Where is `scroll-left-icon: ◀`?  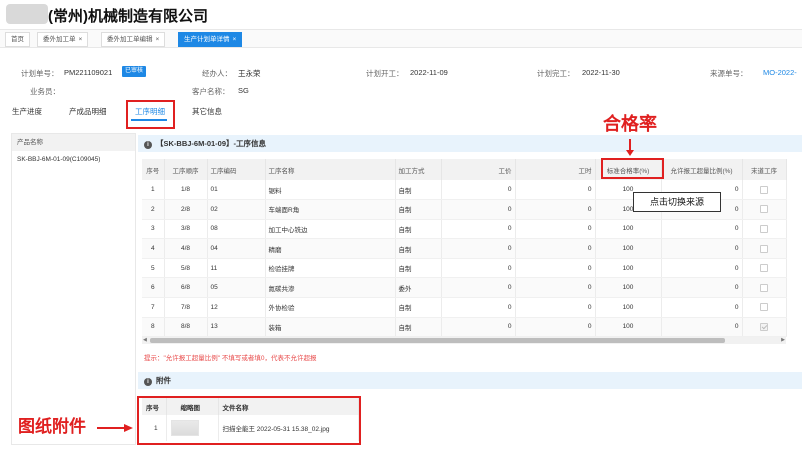 scroll-left-icon: ◀ is located at coordinates (145, 340).